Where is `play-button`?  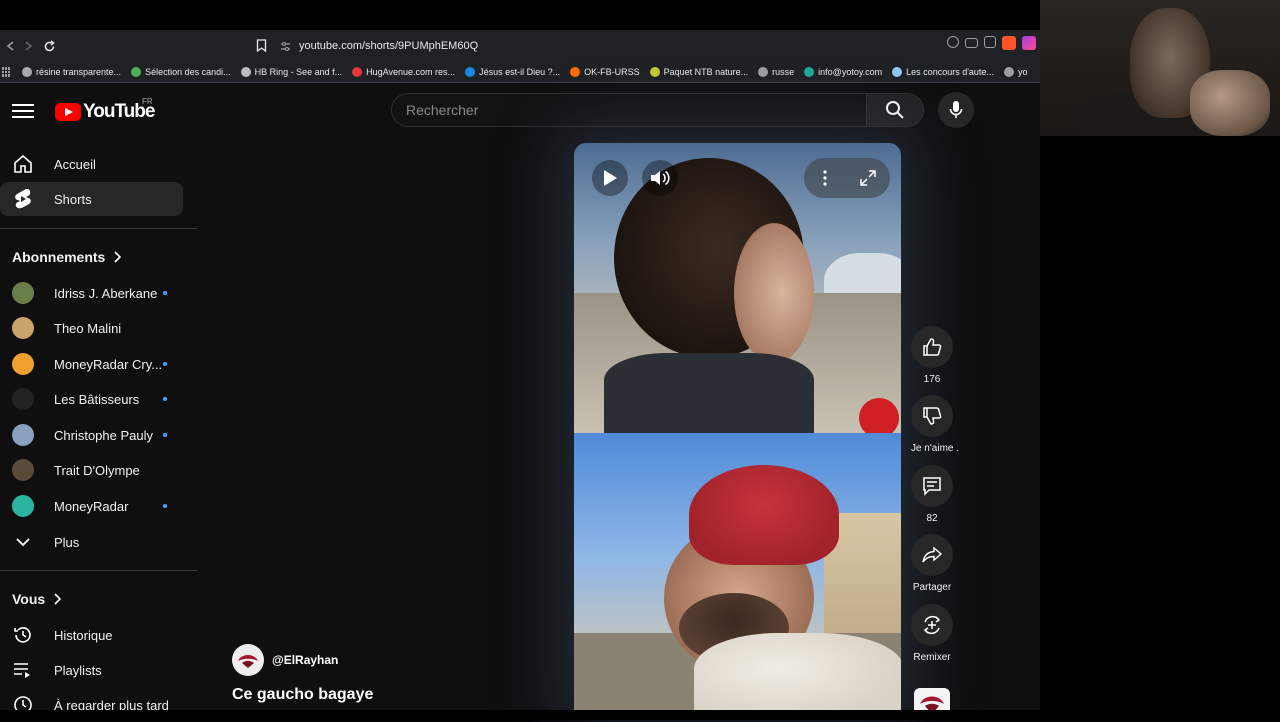
play-button is located at coordinates (610, 178).